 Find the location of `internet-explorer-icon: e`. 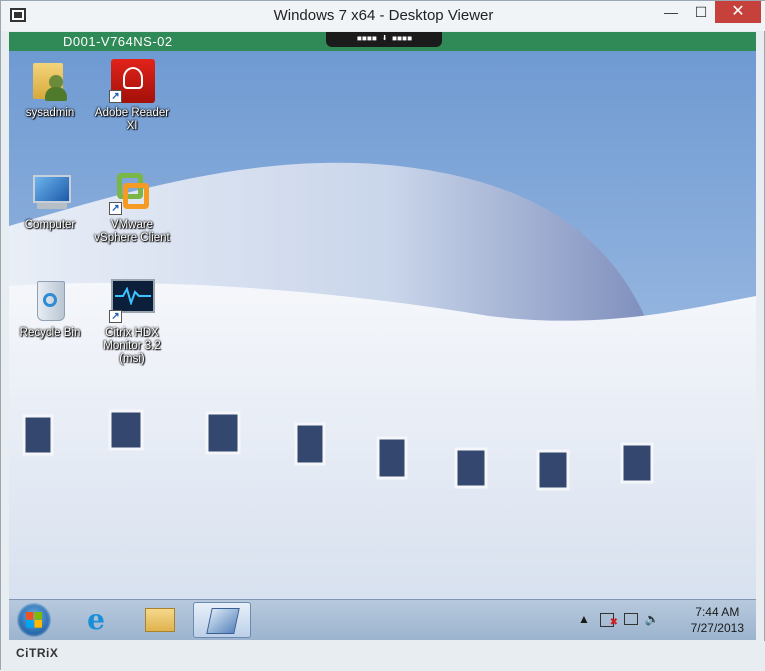

internet-explorer-icon: e is located at coordinates (96, 619).